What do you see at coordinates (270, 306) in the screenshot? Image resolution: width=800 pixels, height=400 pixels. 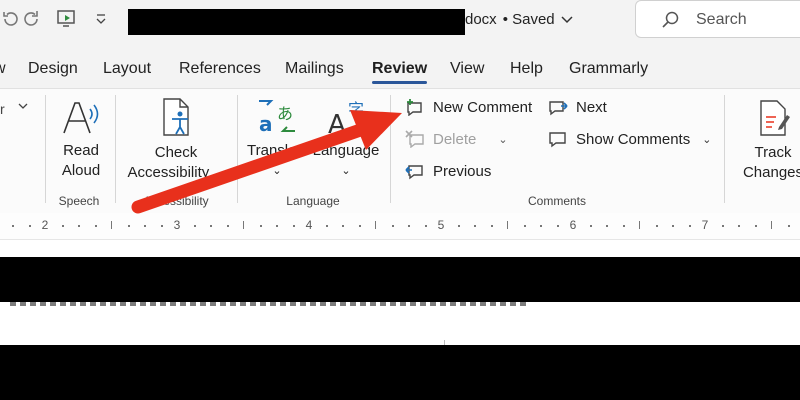 I see `partial-text-line` at bounding box center [270, 306].